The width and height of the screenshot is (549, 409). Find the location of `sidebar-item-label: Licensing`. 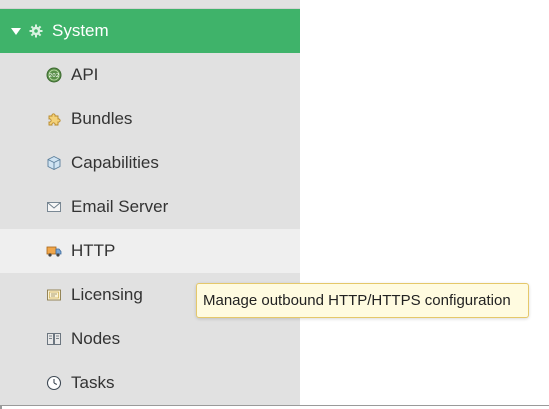

sidebar-item-label: Licensing is located at coordinates (107, 294).